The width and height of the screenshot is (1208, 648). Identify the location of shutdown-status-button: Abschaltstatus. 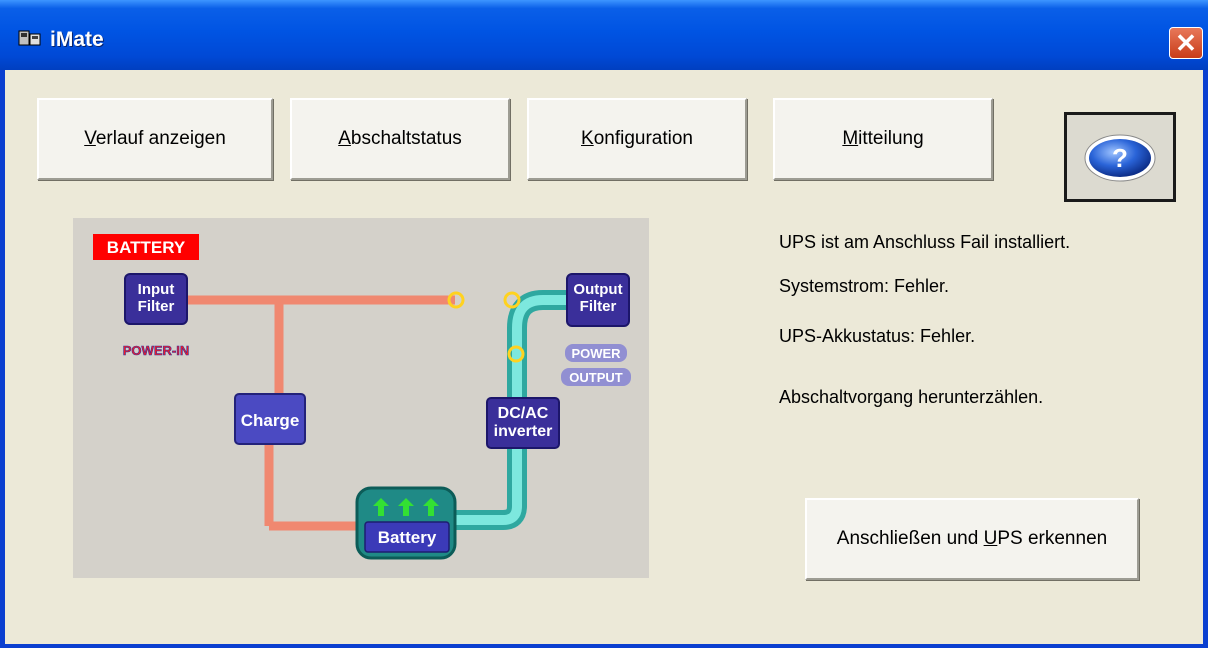
(400, 139).